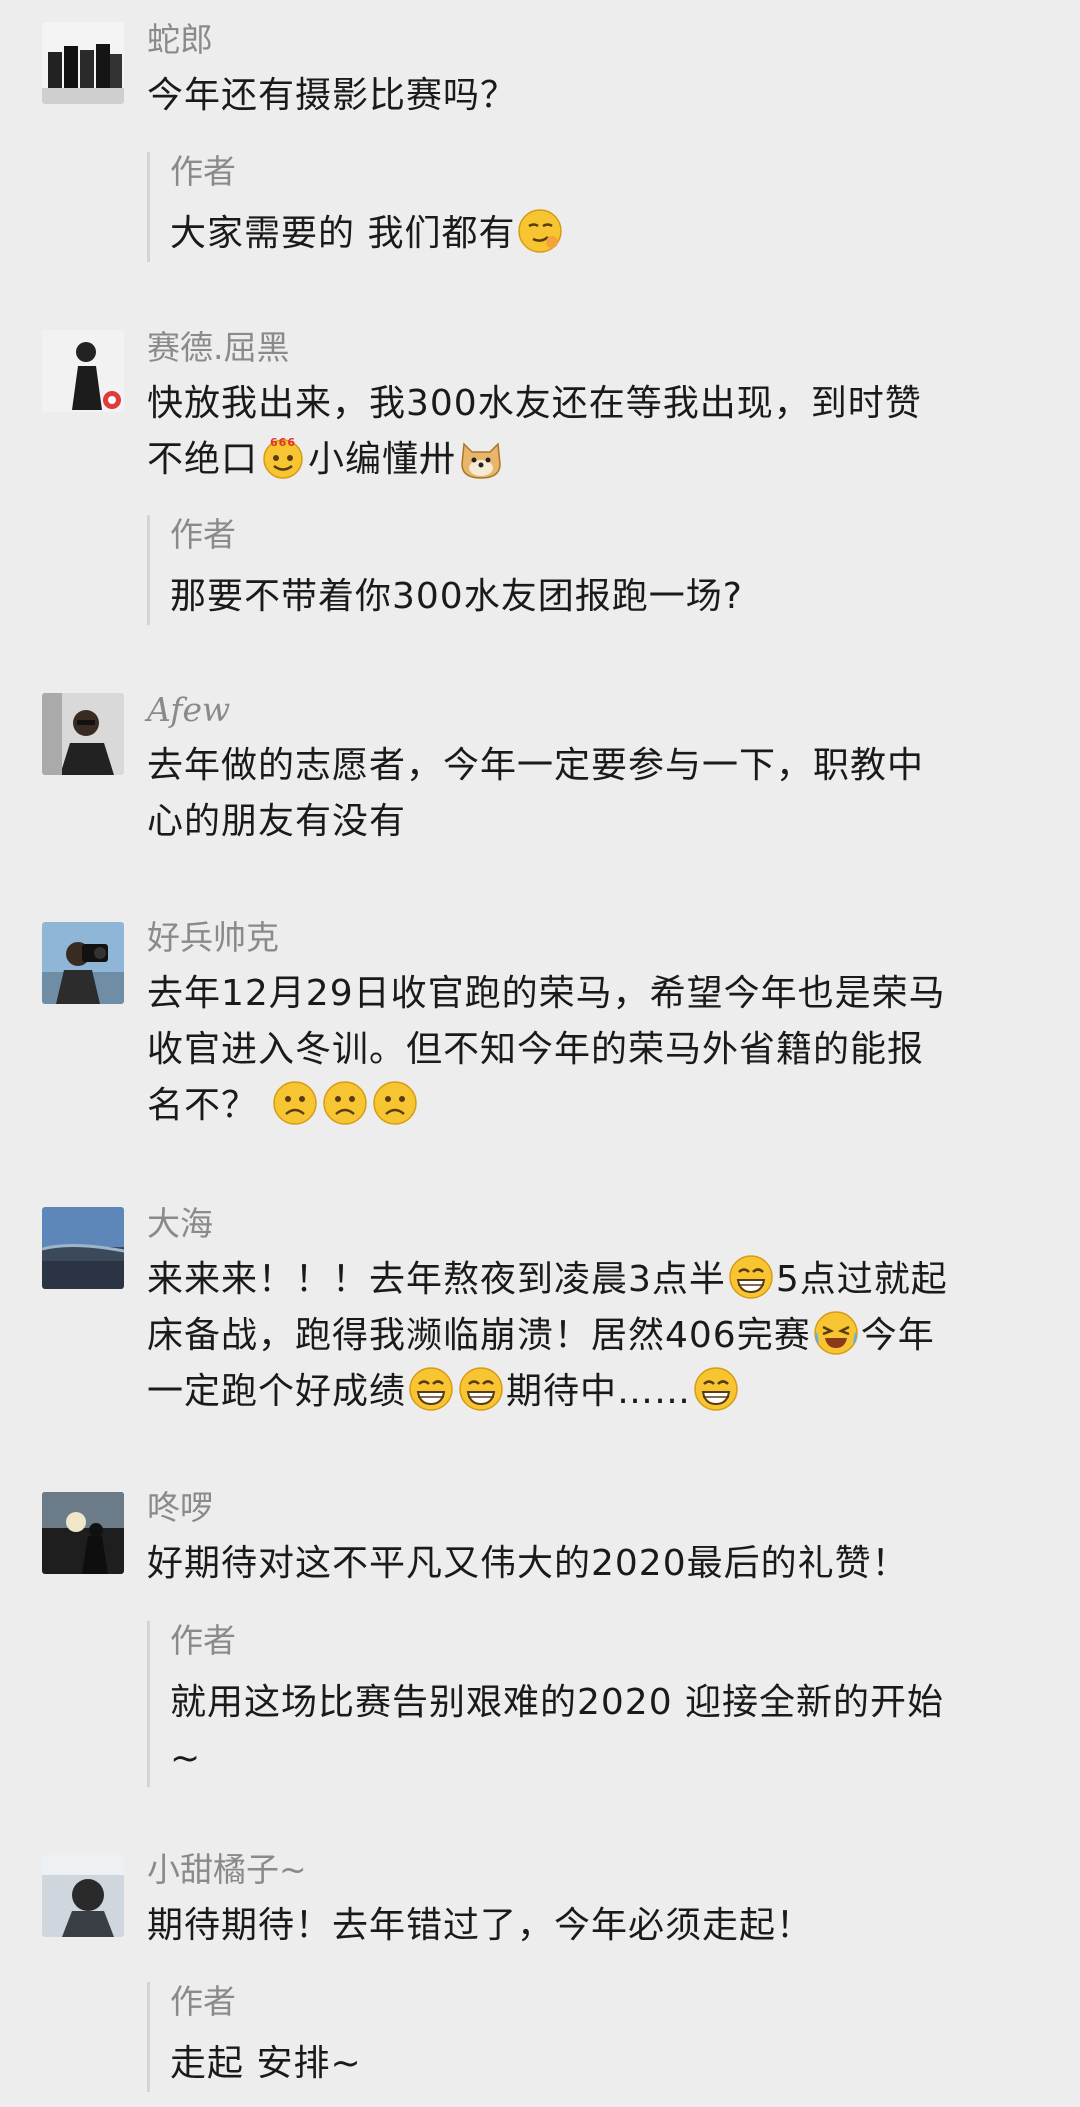 This screenshot has width=1080, height=2107. Describe the element at coordinates (456, 596) in the screenshot. I see `reply-text: 那要不带着你300水友团报跑一场?` at that location.